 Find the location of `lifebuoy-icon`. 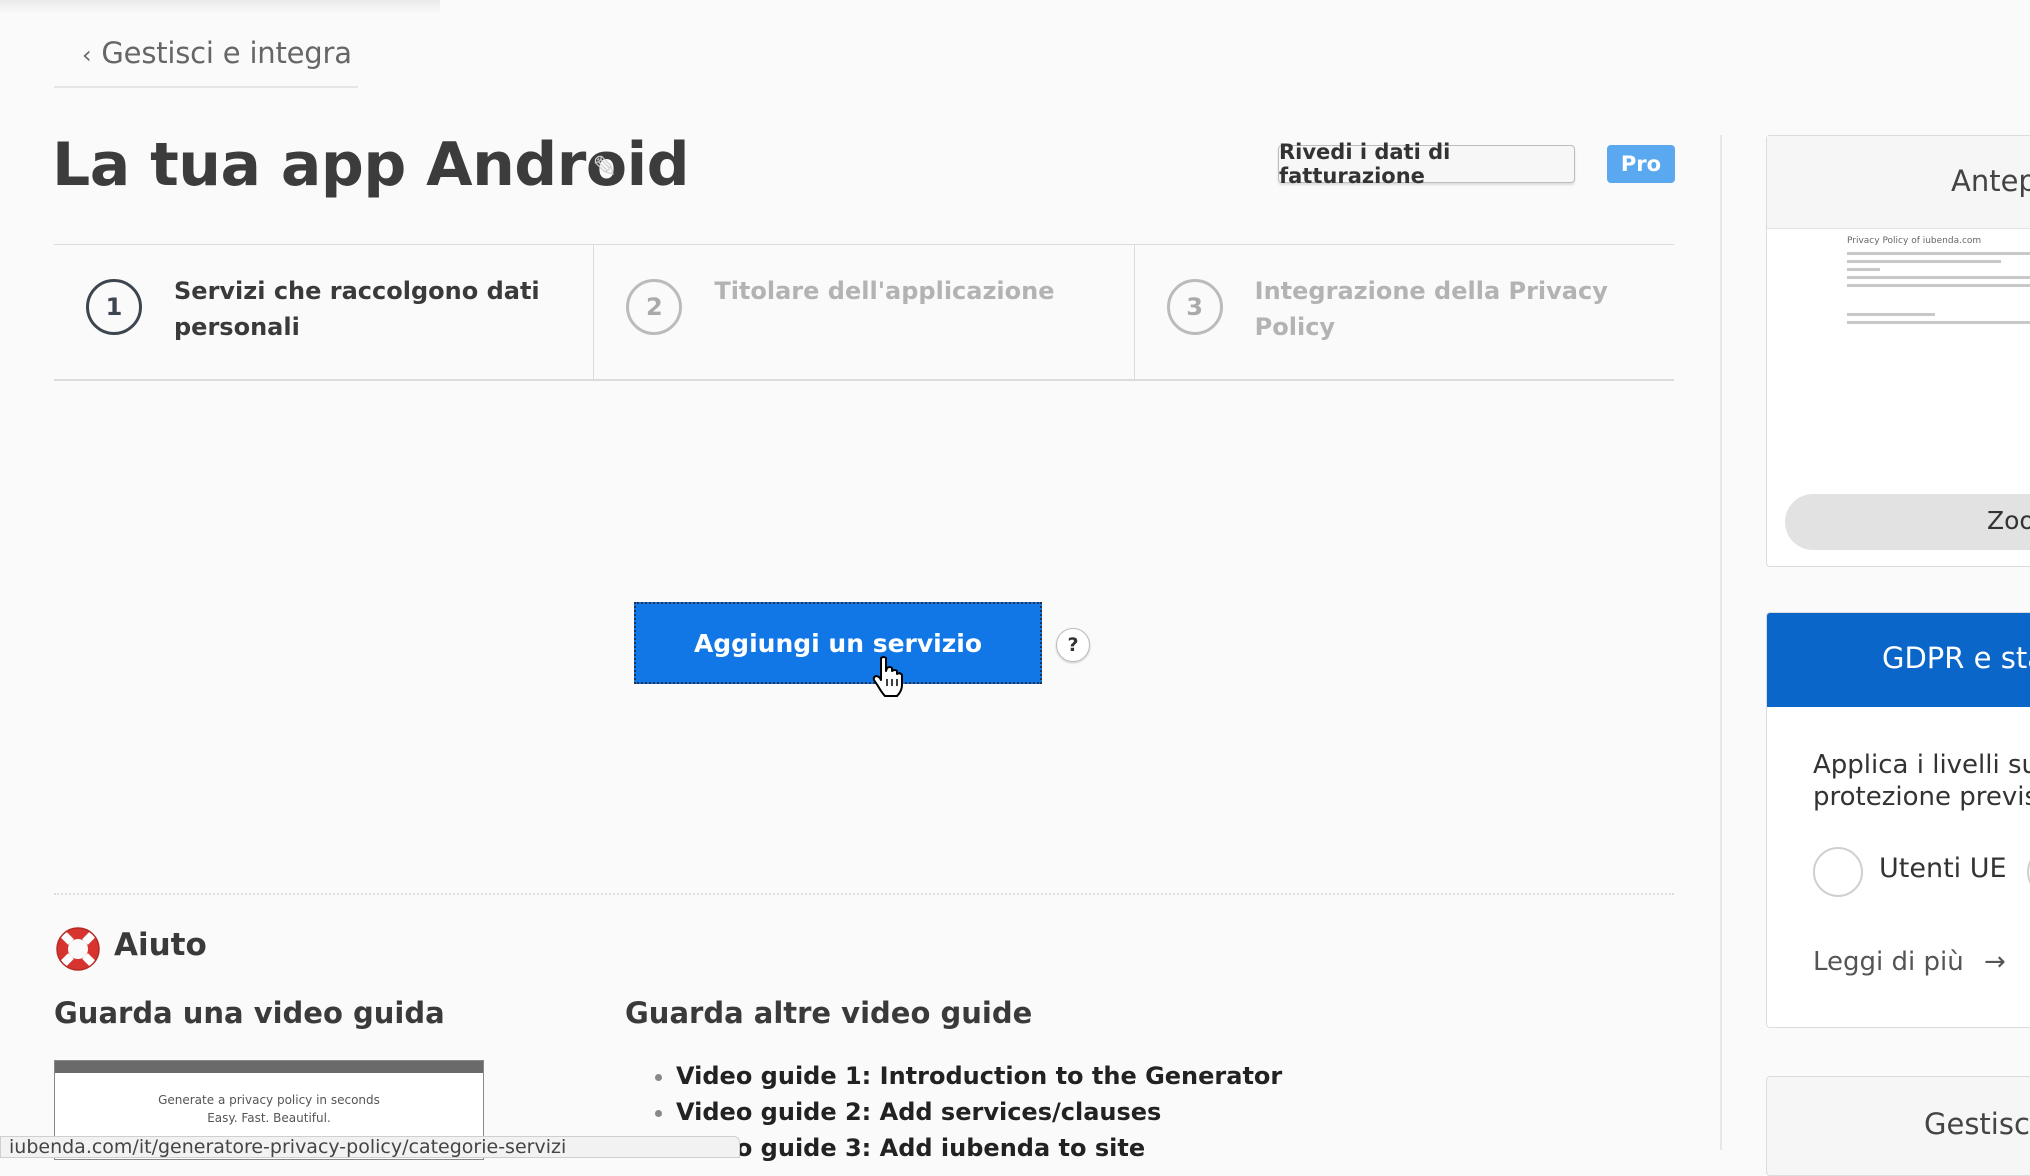

lifebuoy-icon is located at coordinates (78, 949).